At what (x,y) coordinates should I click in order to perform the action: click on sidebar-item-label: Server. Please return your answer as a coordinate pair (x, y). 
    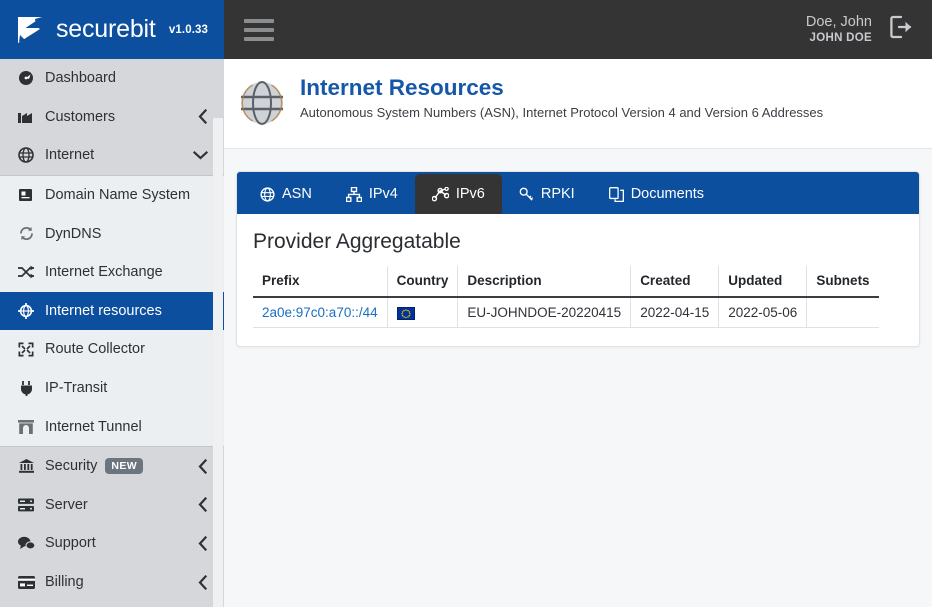
    Looking at the image, I should click on (66, 504).